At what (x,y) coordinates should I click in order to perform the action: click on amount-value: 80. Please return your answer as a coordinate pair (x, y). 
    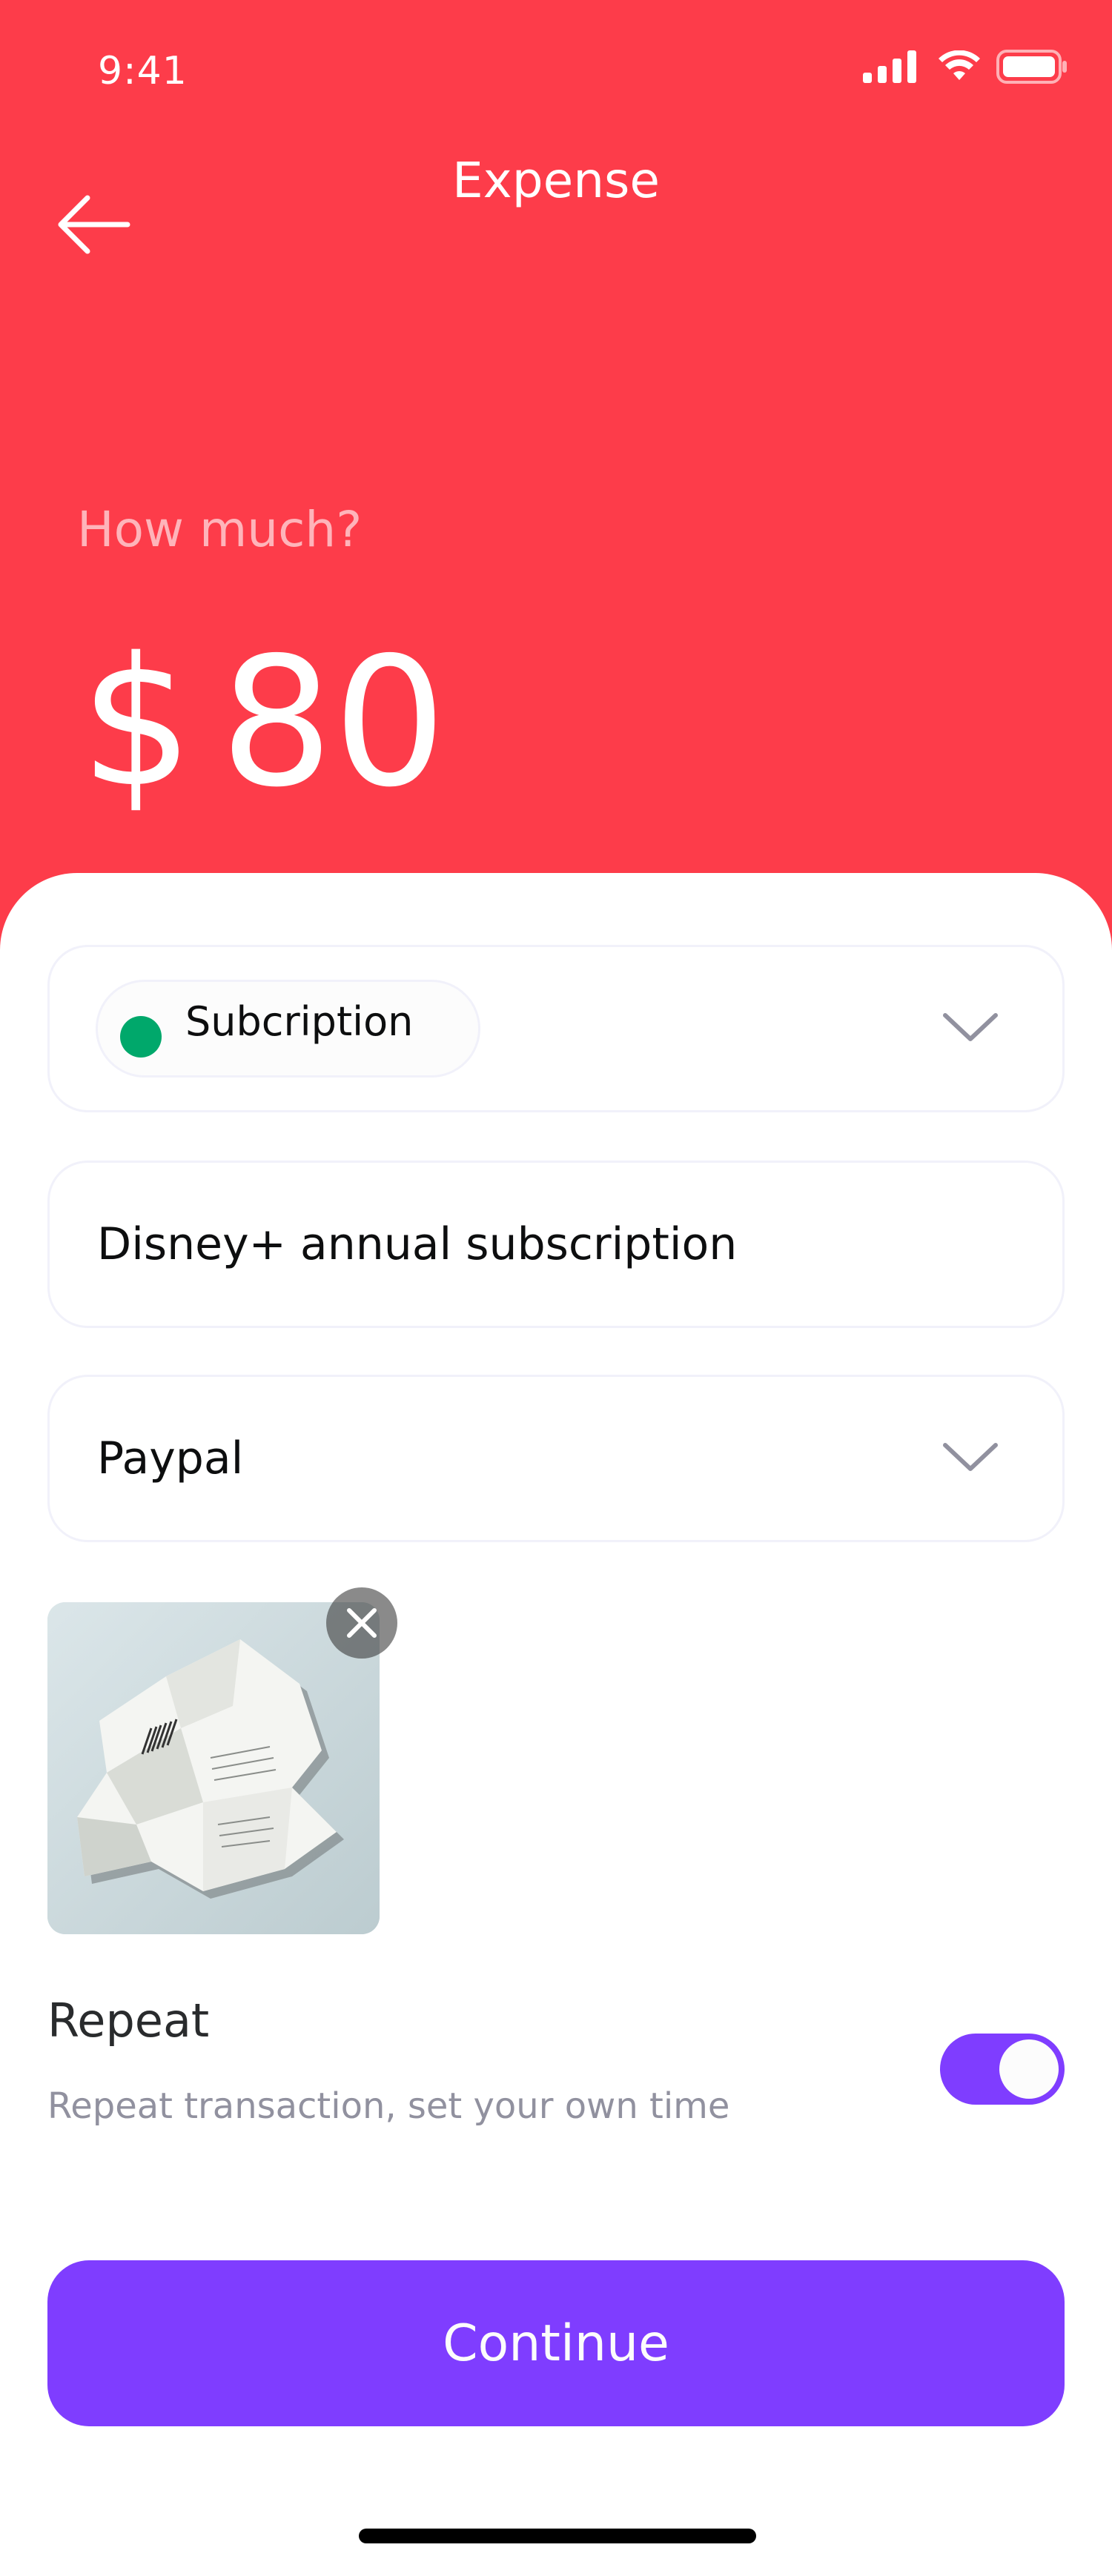
    Looking at the image, I should click on (333, 722).